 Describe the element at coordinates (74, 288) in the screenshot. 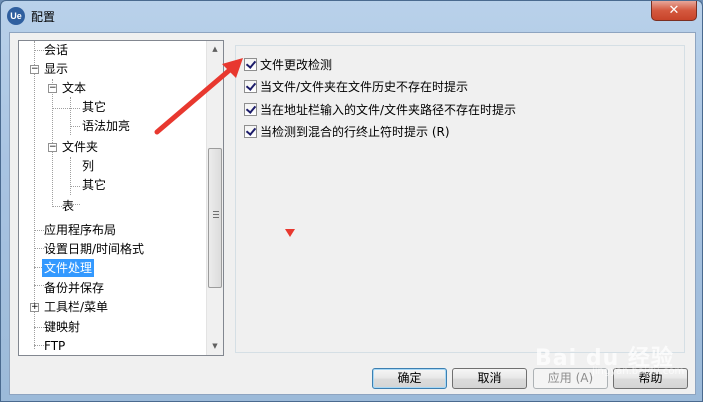

I see `tree-item-backup-save: 备份并保存` at that location.